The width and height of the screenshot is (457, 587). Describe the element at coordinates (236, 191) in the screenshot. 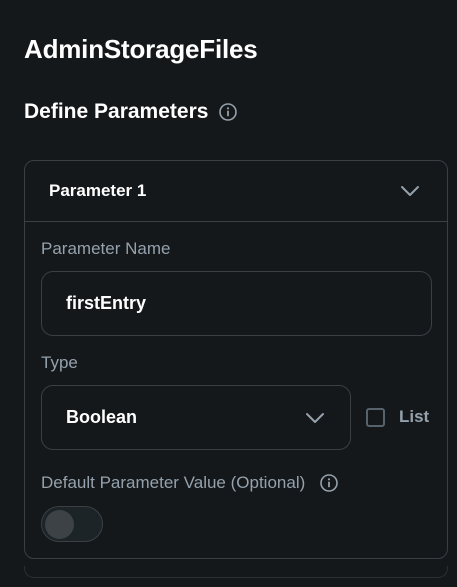

I see `parameter-card-header: Parameter 1` at that location.